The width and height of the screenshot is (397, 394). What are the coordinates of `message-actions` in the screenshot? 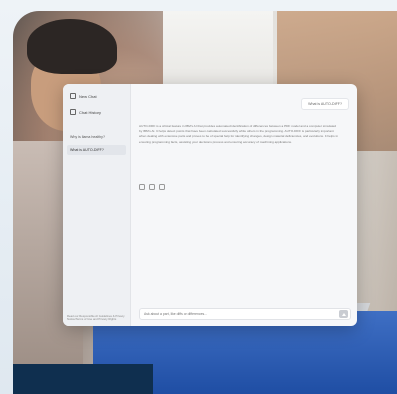 It's located at (152, 187).